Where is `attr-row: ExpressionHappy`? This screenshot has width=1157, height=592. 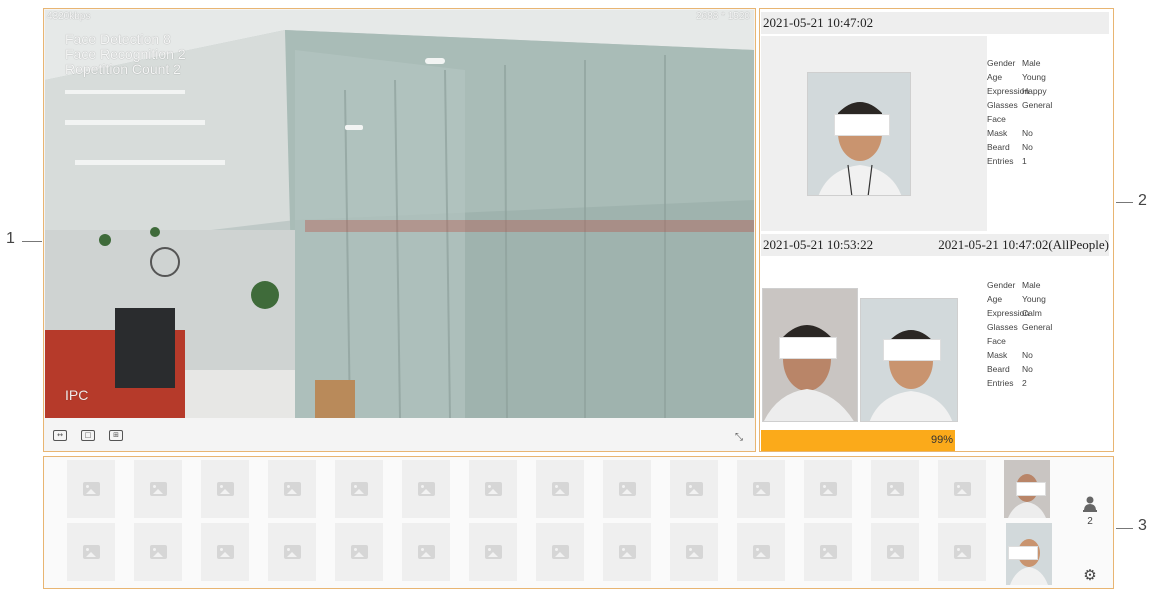 attr-row: ExpressionHappy is located at coordinates (1017, 91).